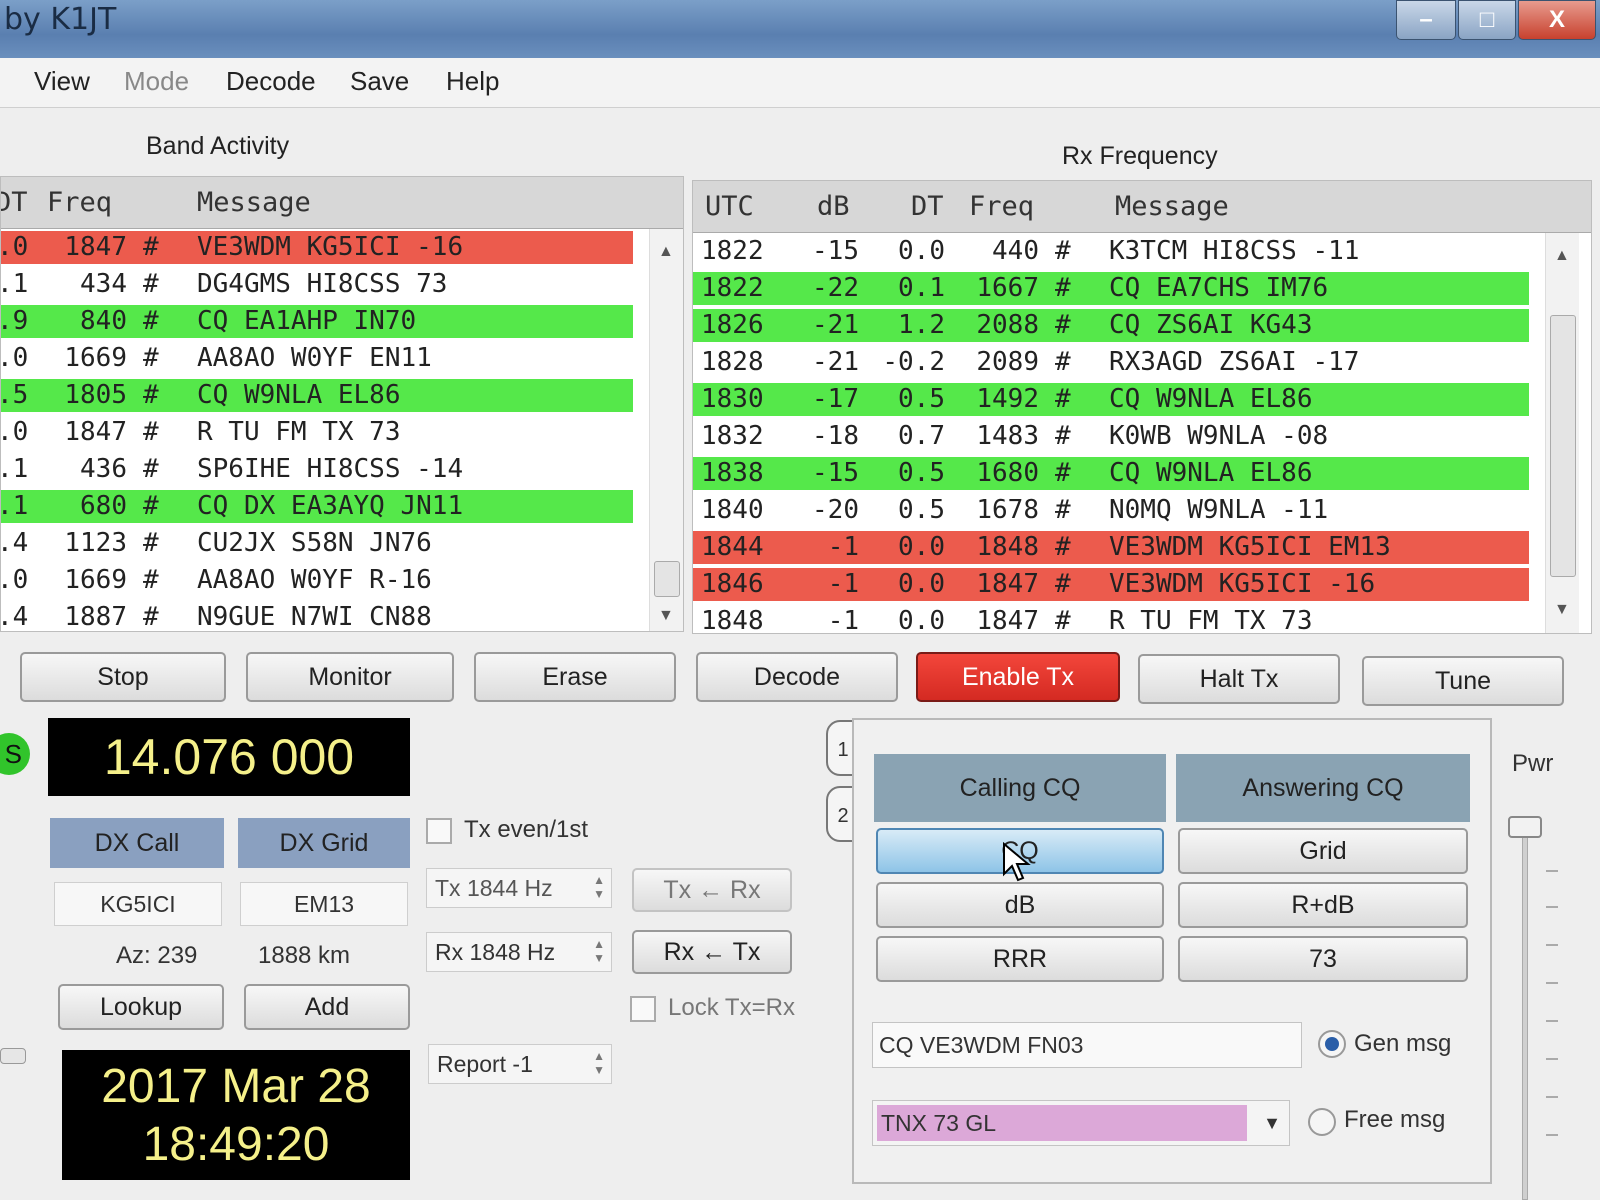 This screenshot has width=1600, height=1200. What do you see at coordinates (1525, 827) in the screenshot?
I see `power-slider-handle` at bounding box center [1525, 827].